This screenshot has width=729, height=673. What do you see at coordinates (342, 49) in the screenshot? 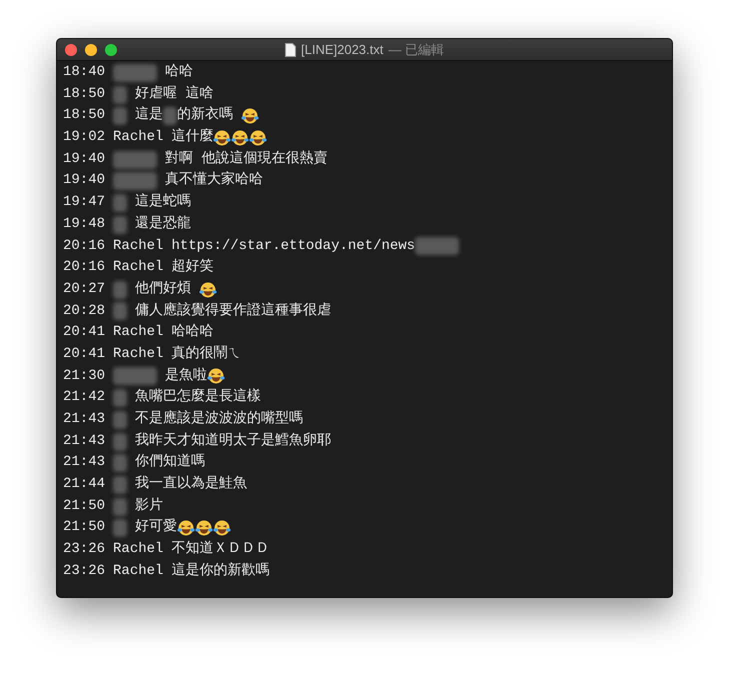
I see `window-title: [LINE]2023.txt` at bounding box center [342, 49].